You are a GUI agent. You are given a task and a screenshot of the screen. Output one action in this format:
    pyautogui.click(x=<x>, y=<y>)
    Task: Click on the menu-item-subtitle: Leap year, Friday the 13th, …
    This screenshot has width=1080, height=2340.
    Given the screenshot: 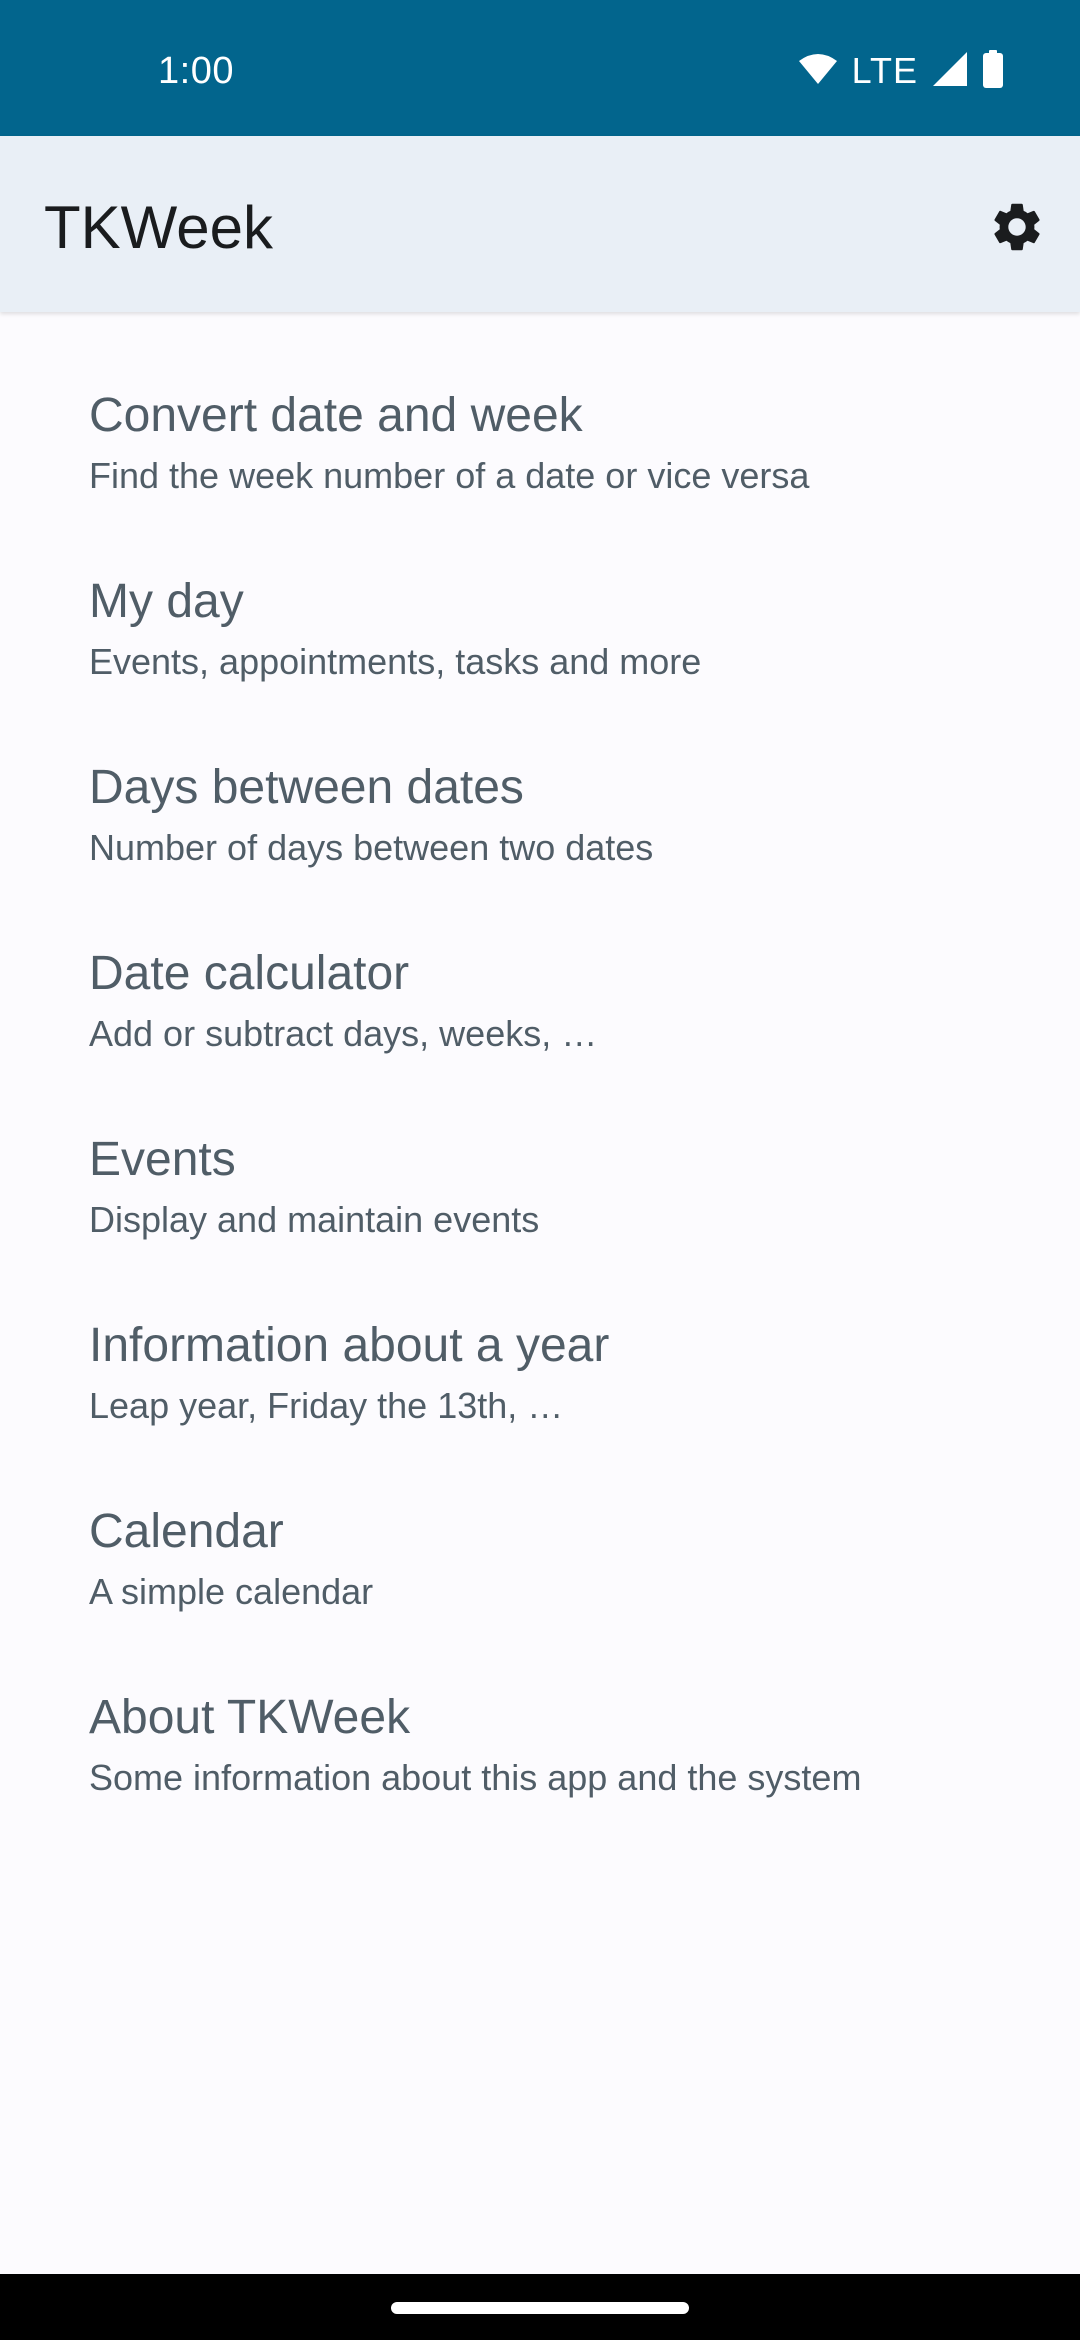 What is the action you would take?
    pyautogui.click(x=326, y=1405)
    